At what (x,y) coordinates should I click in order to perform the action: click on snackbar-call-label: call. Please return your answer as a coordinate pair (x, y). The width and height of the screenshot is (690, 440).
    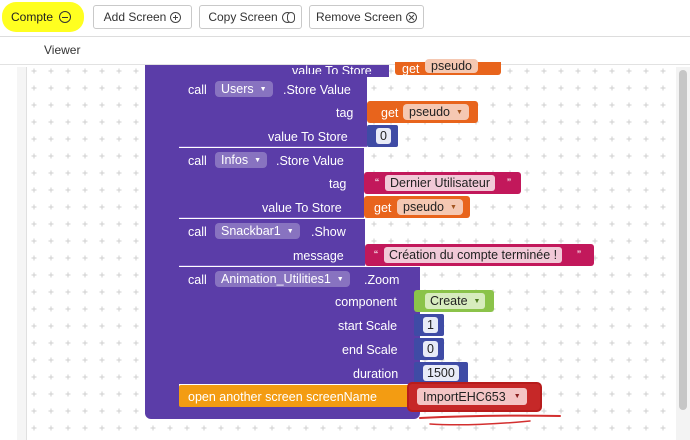
    Looking at the image, I should click on (197, 232).